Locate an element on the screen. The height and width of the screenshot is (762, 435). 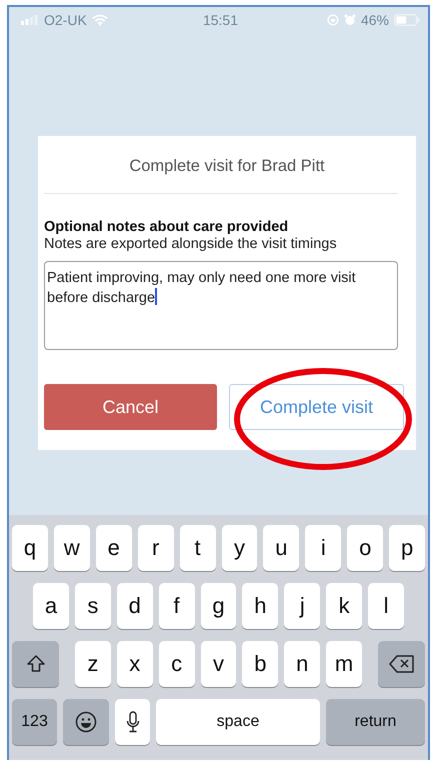
status-time: 15:51 is located at coordinates (220, 20).